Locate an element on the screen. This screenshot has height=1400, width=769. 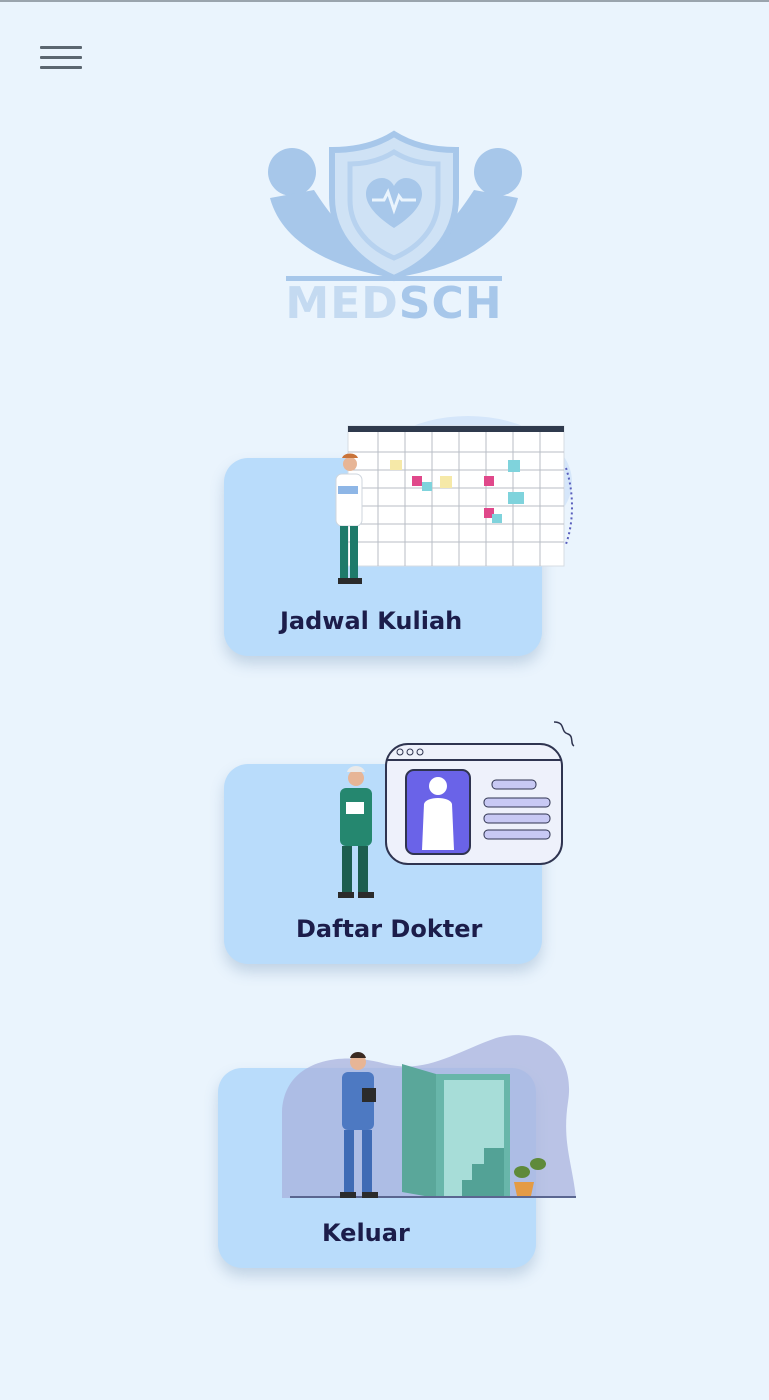
calendar-schedule-illustration is located at coordinates (454, 500).